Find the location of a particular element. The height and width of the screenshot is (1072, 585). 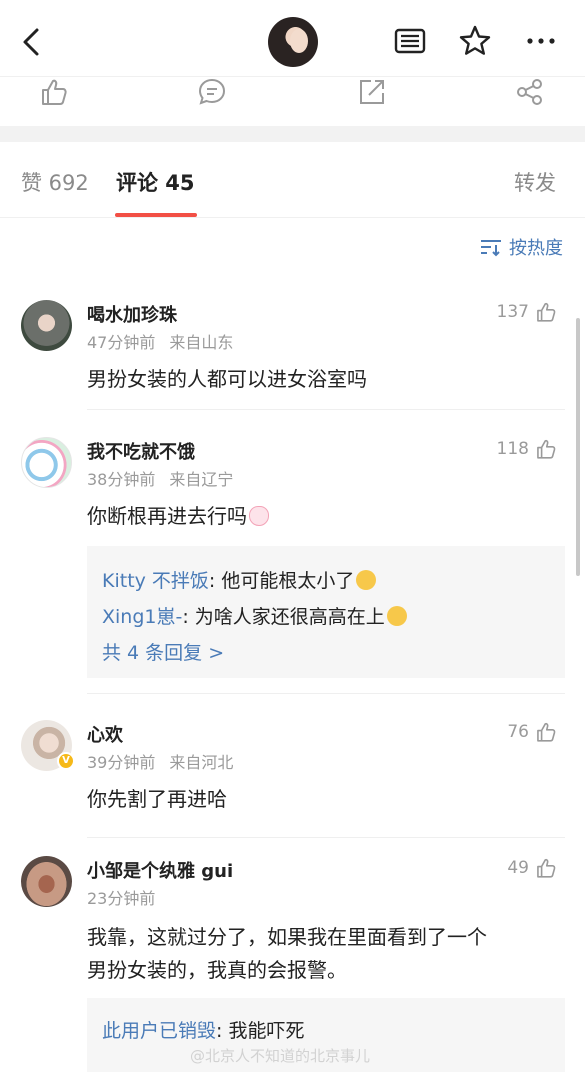

comment-like-button: 118 is located at coordinates (527, 449).